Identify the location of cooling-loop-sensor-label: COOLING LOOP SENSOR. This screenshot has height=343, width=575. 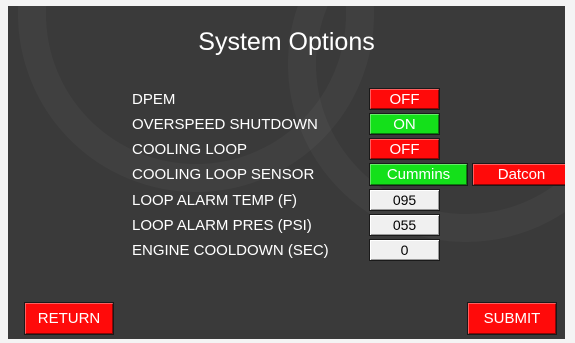
(223, 174).